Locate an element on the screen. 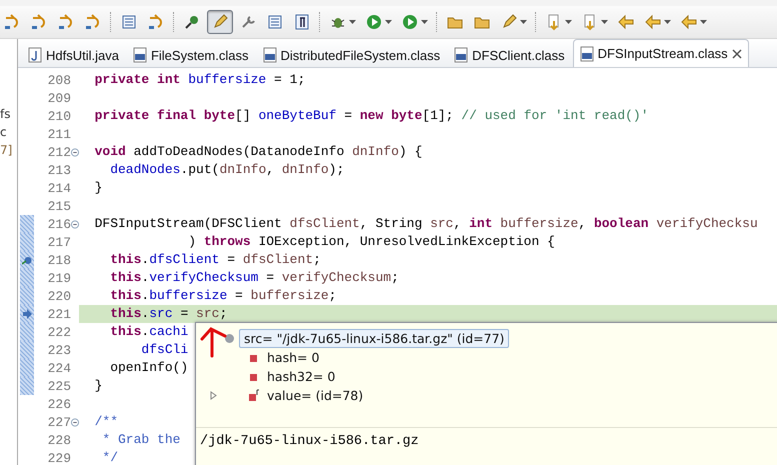 This screenshot has width=777, height=465. editor-tab: HdfsUtil.java is located at coordinates (73, 55).